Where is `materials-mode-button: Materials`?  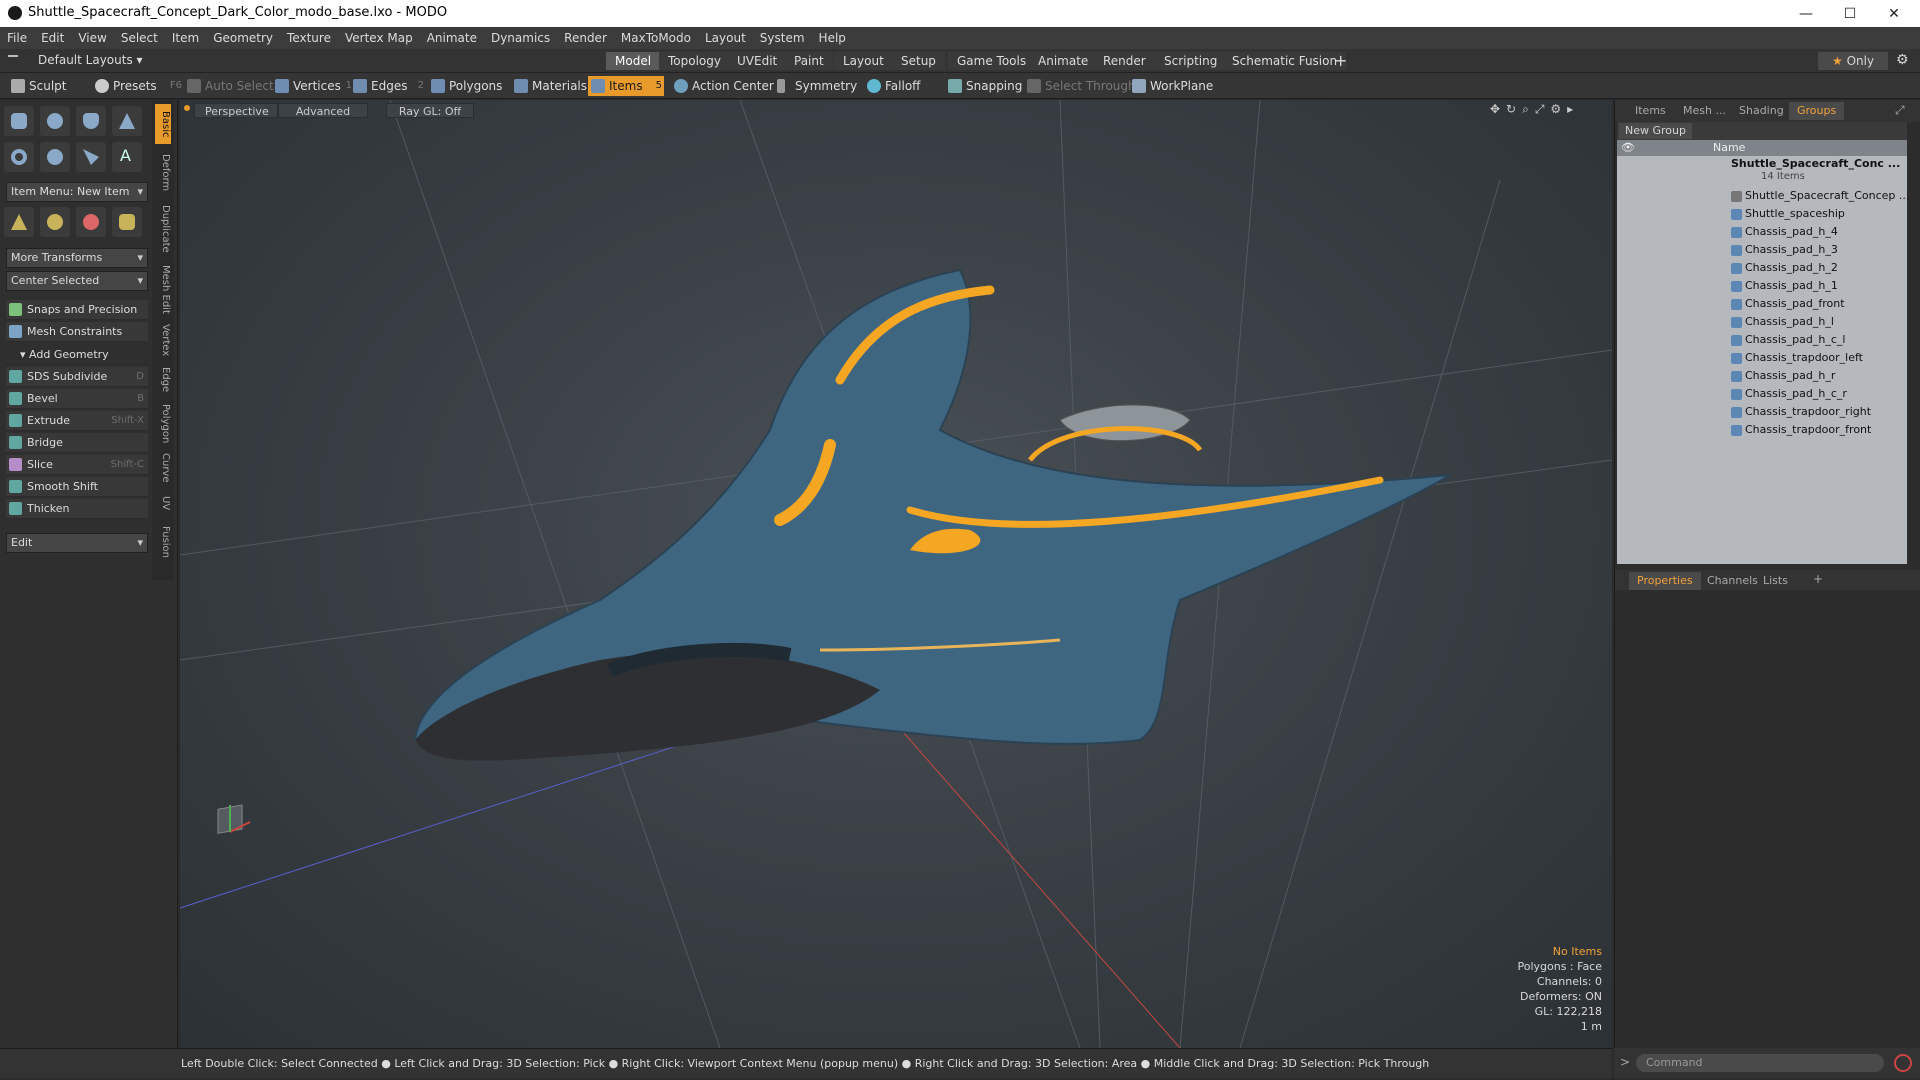
materials-mode-button: Materials is located at coordinates (549, 86).